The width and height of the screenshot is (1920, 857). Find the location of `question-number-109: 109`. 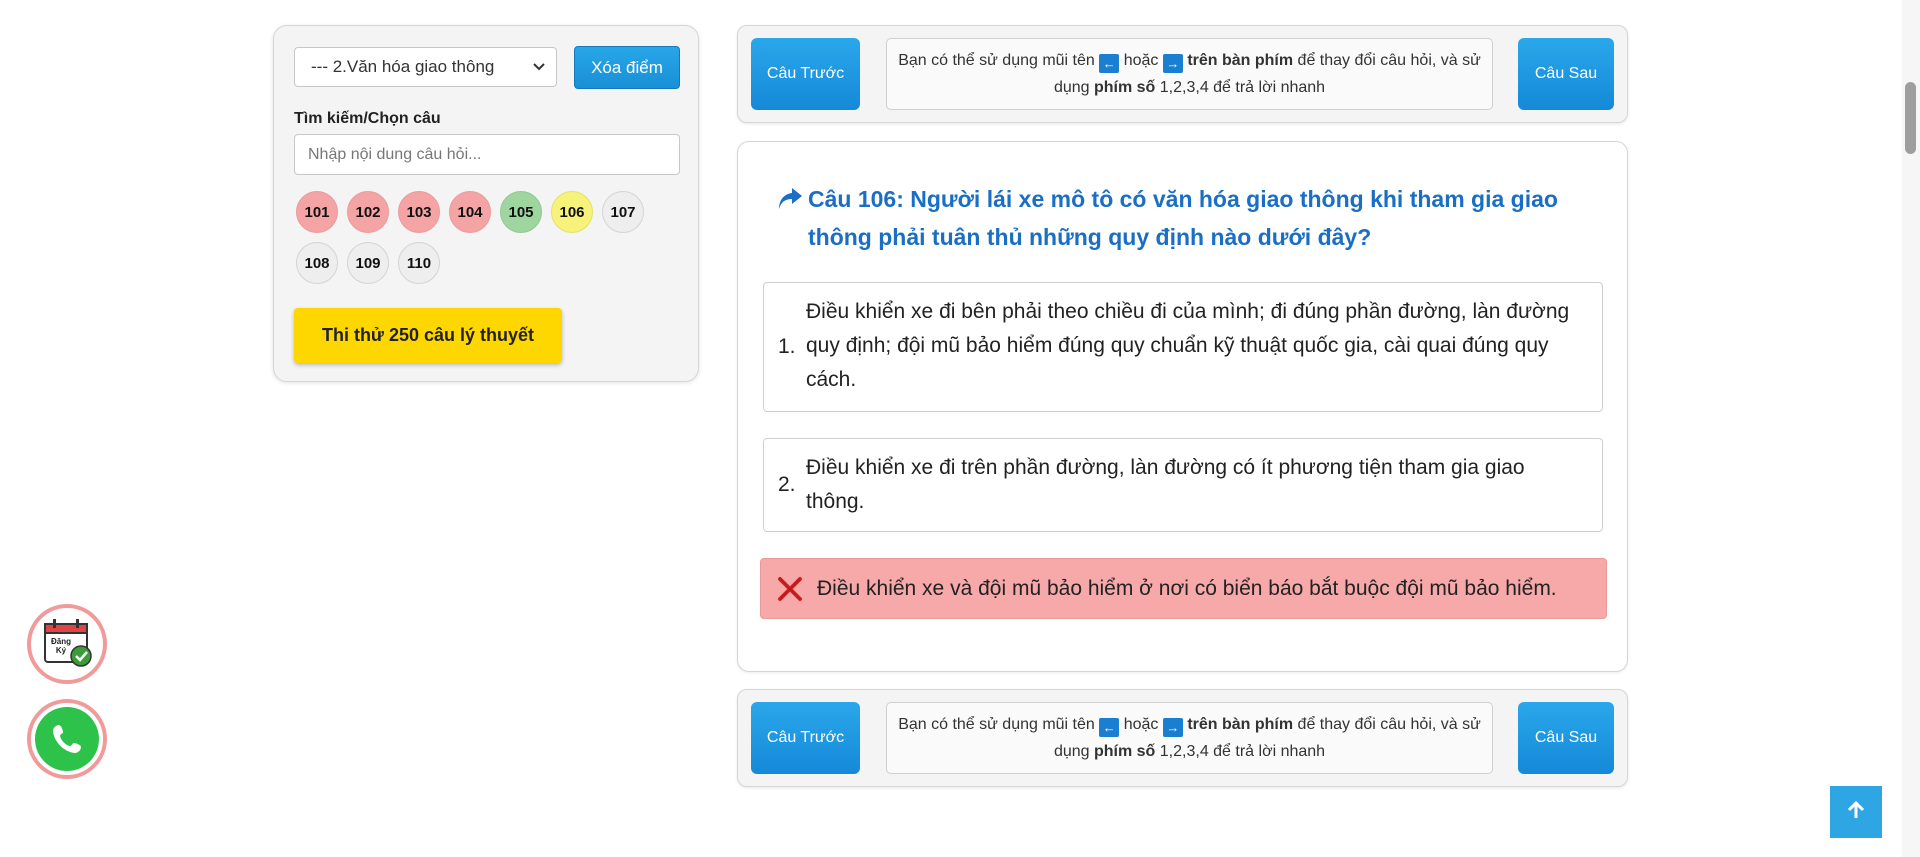

question-number-109: 109 is located at coordinates (368, 263).